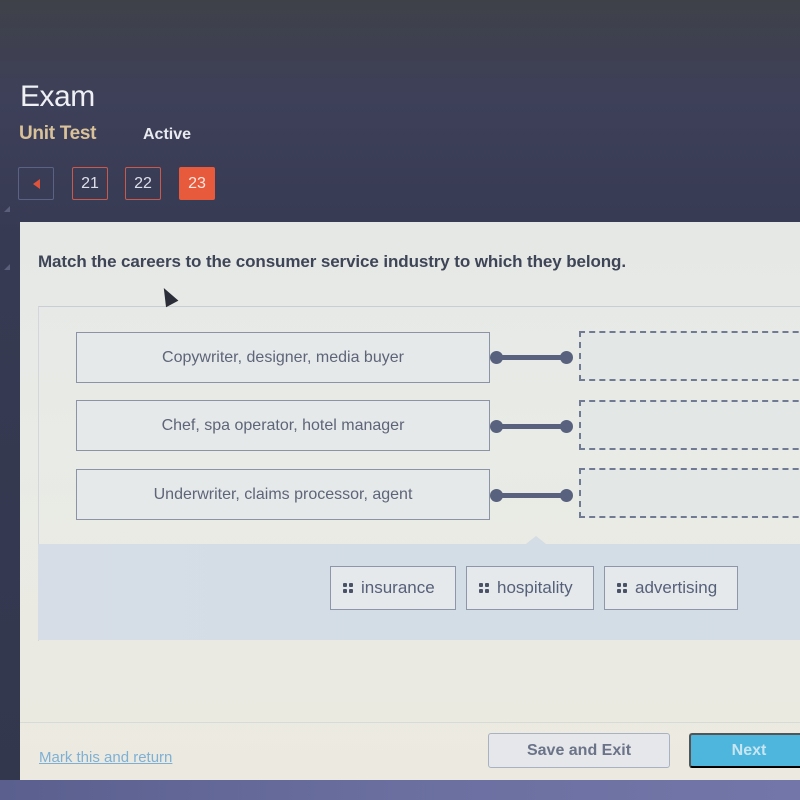  What do you see at coordinates (398, 587) in the screenshot?
I see `chip-label: insurance` at bounding box center [398, 587].